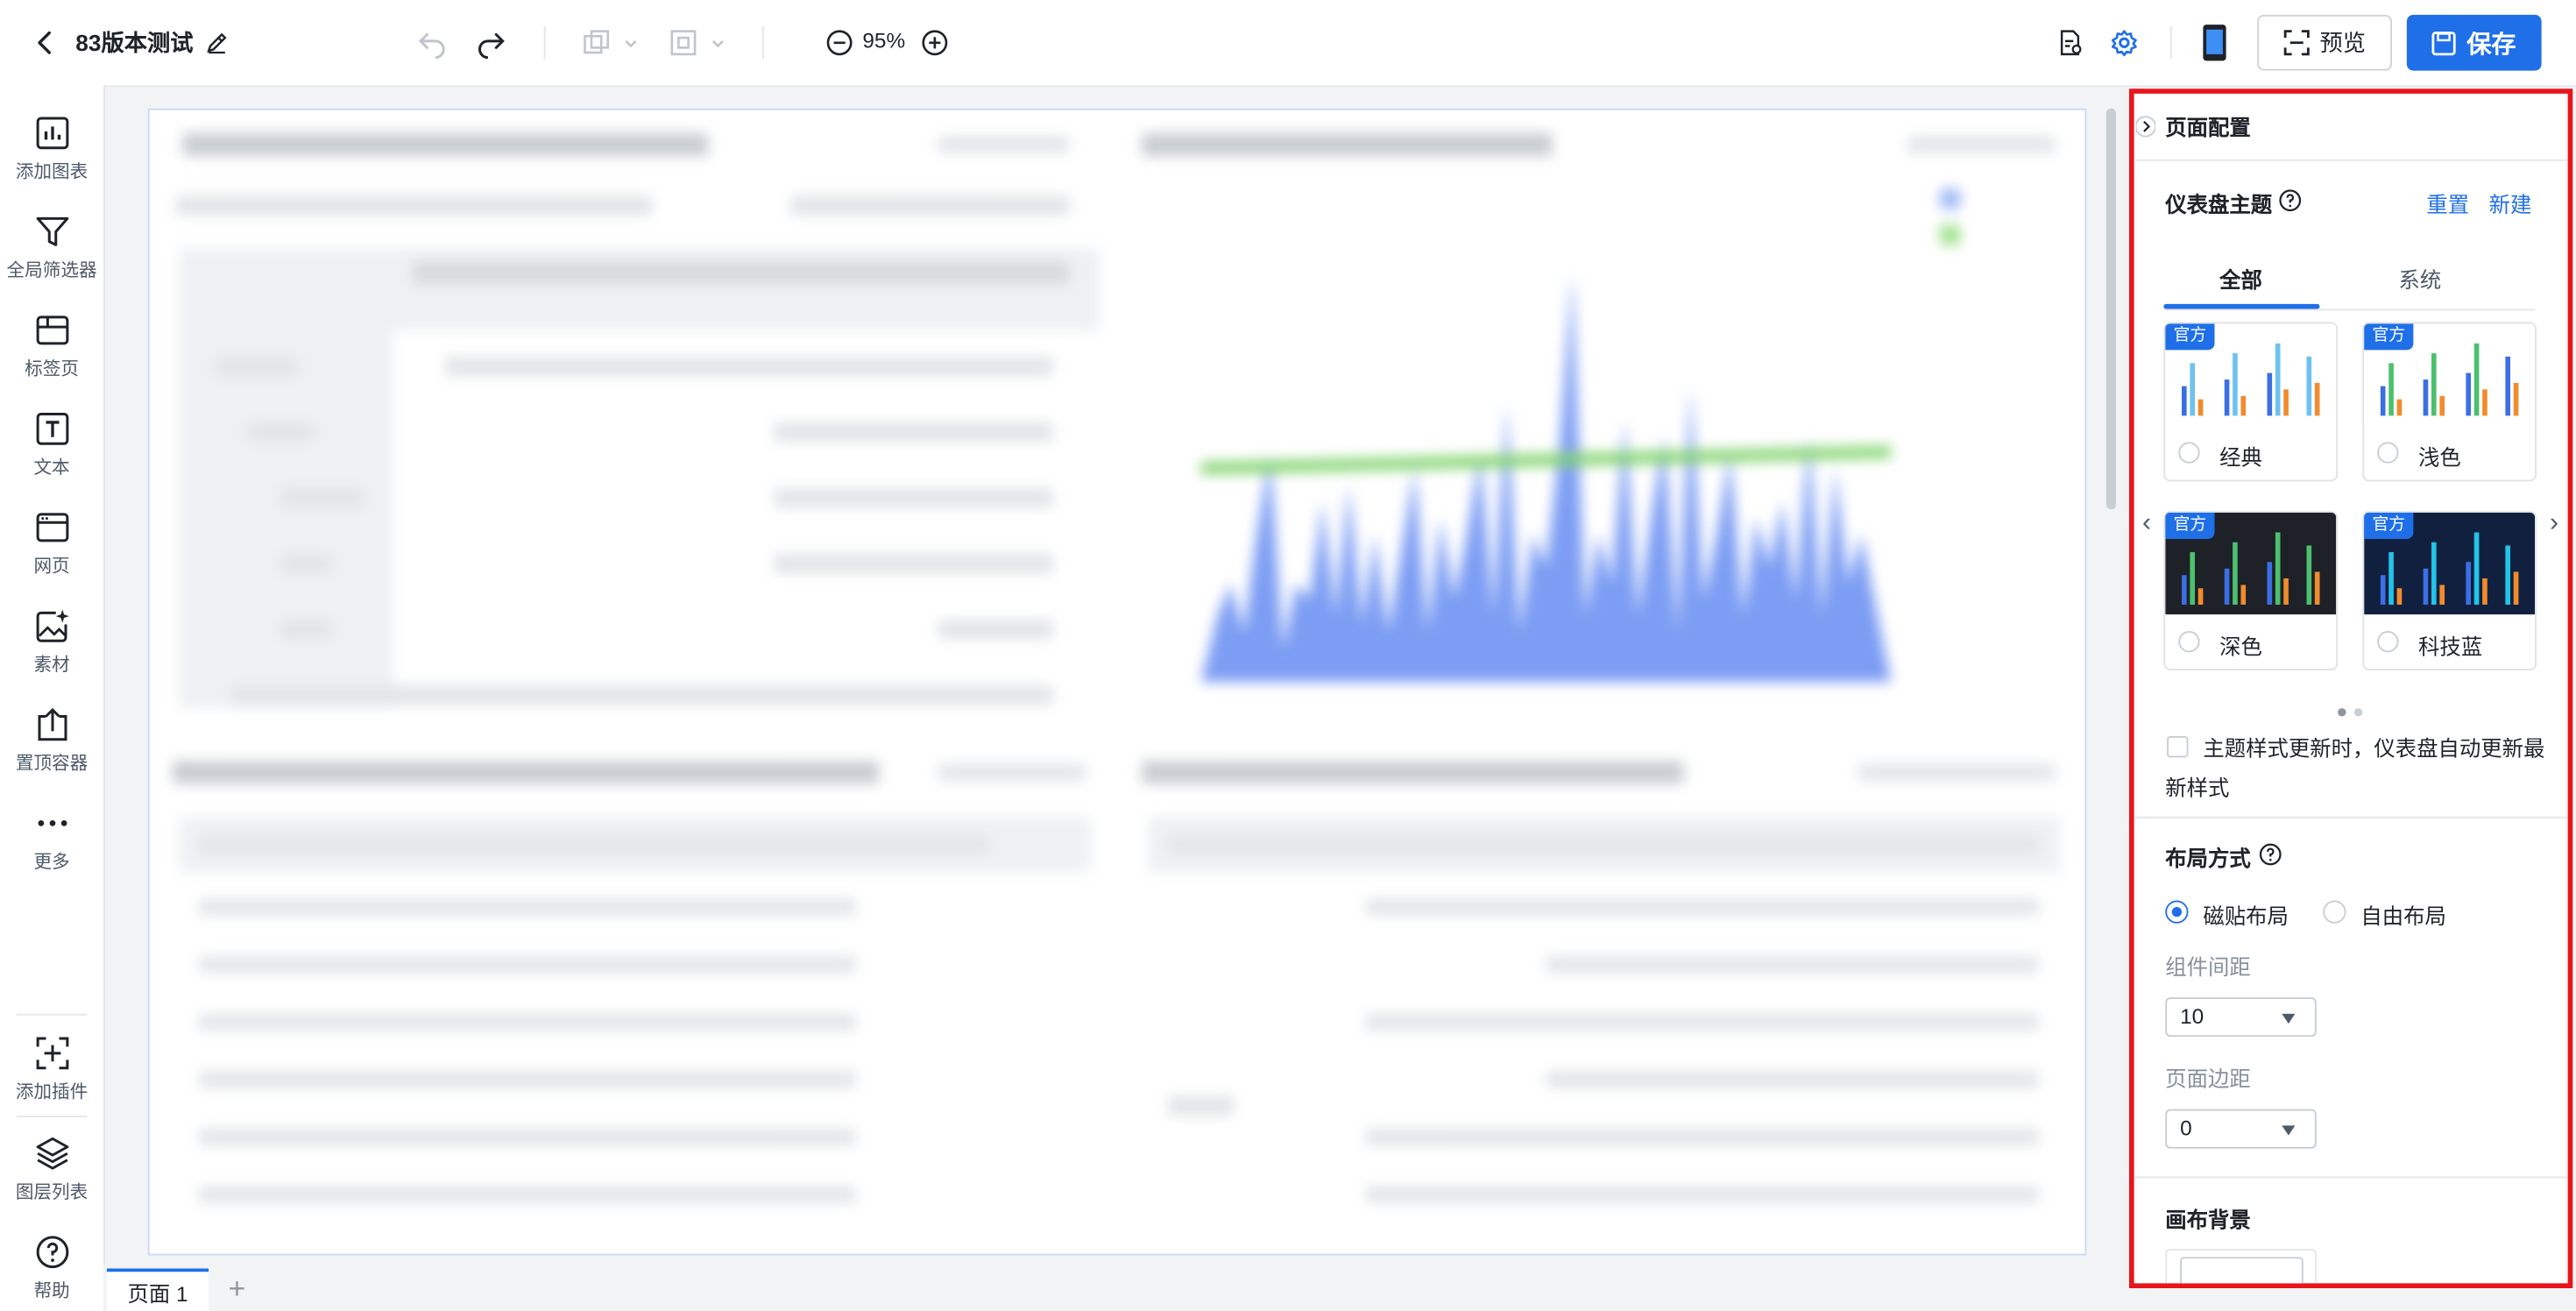 The height and width of the screenshot is (1311, 2576). I want to click on widget-merged-table, so click(1604, 998).